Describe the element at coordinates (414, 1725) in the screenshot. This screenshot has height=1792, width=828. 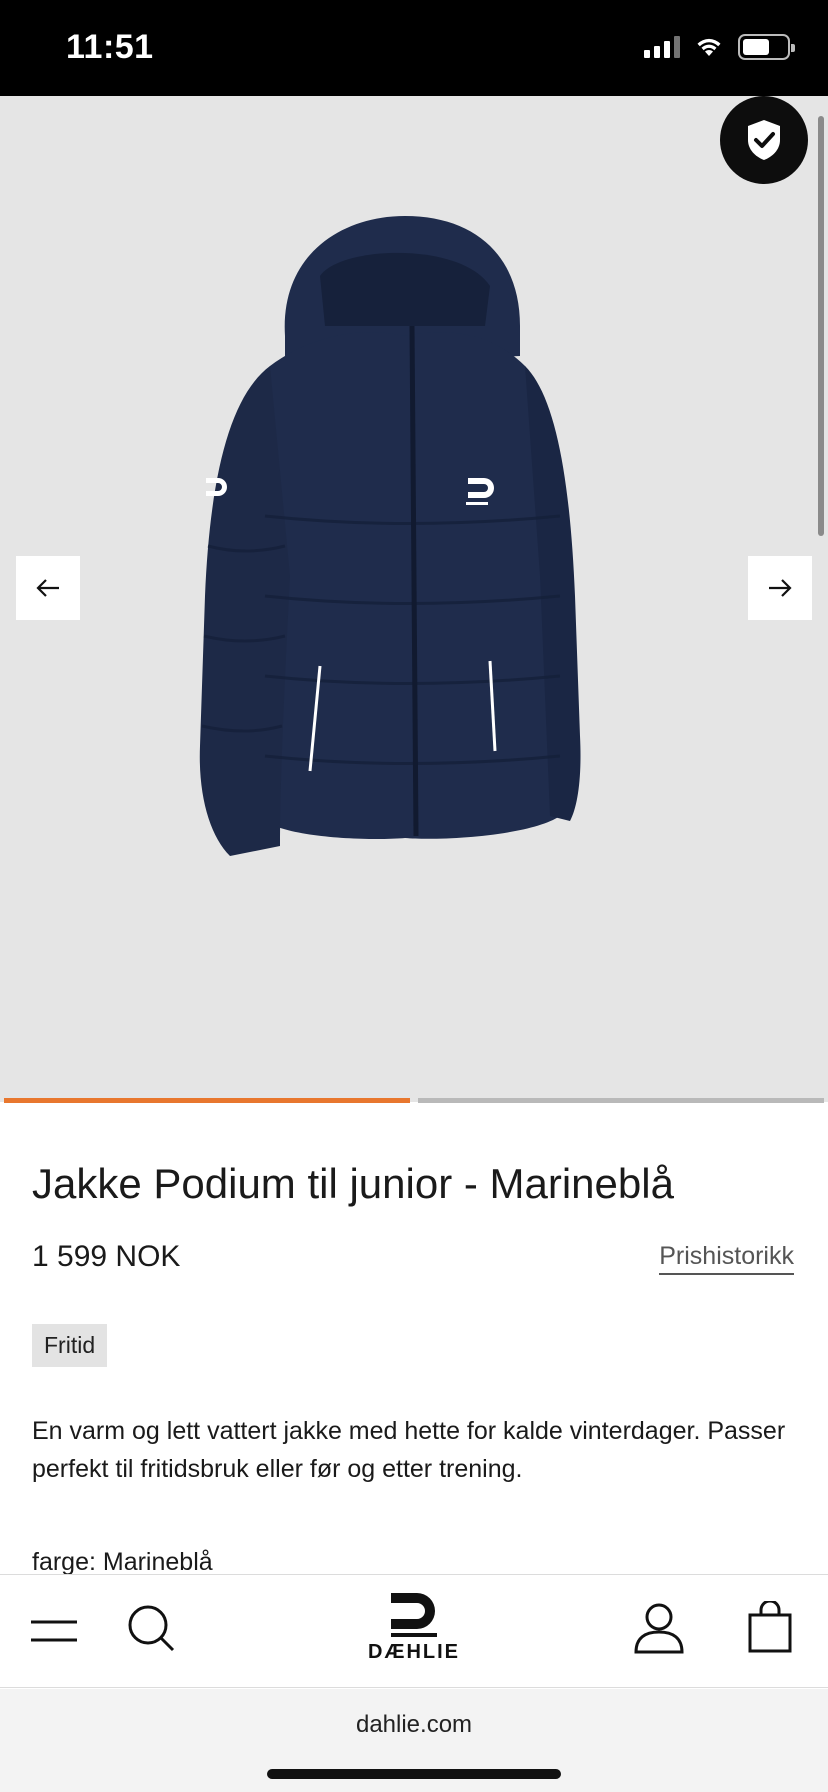
I see `url-text: dahlie.com` at that location.